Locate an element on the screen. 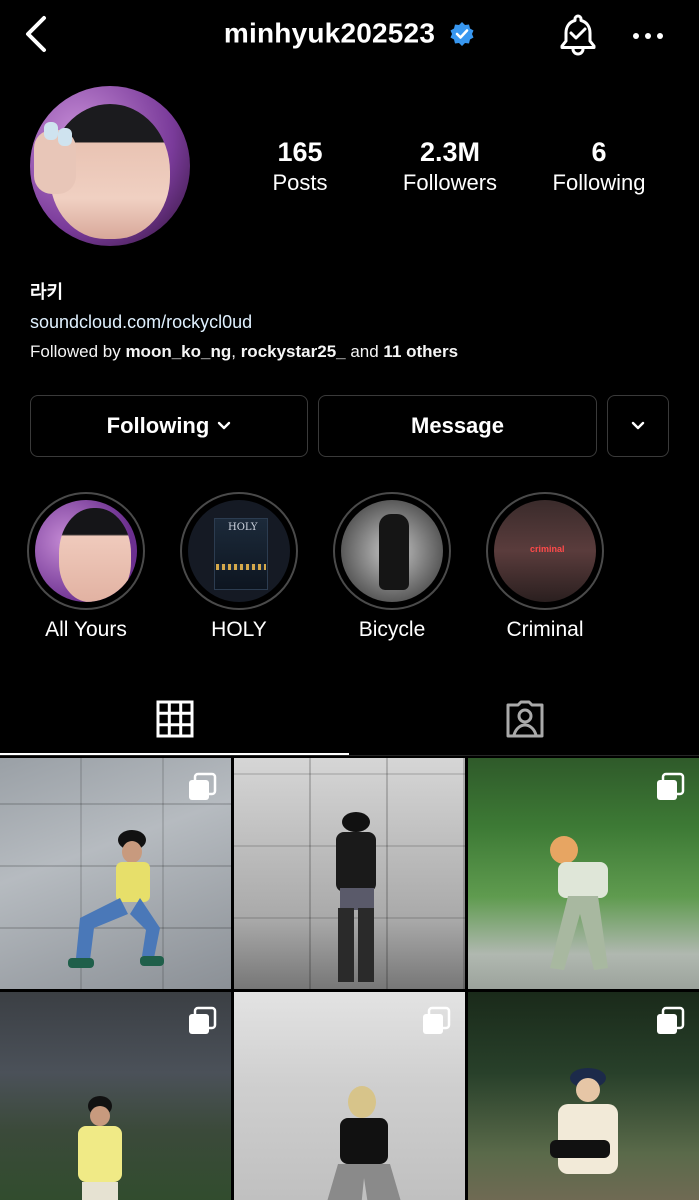 The height and width of the screenshot is (1200, 699). suggested-accounts-button is located at coordinates (638, 426).